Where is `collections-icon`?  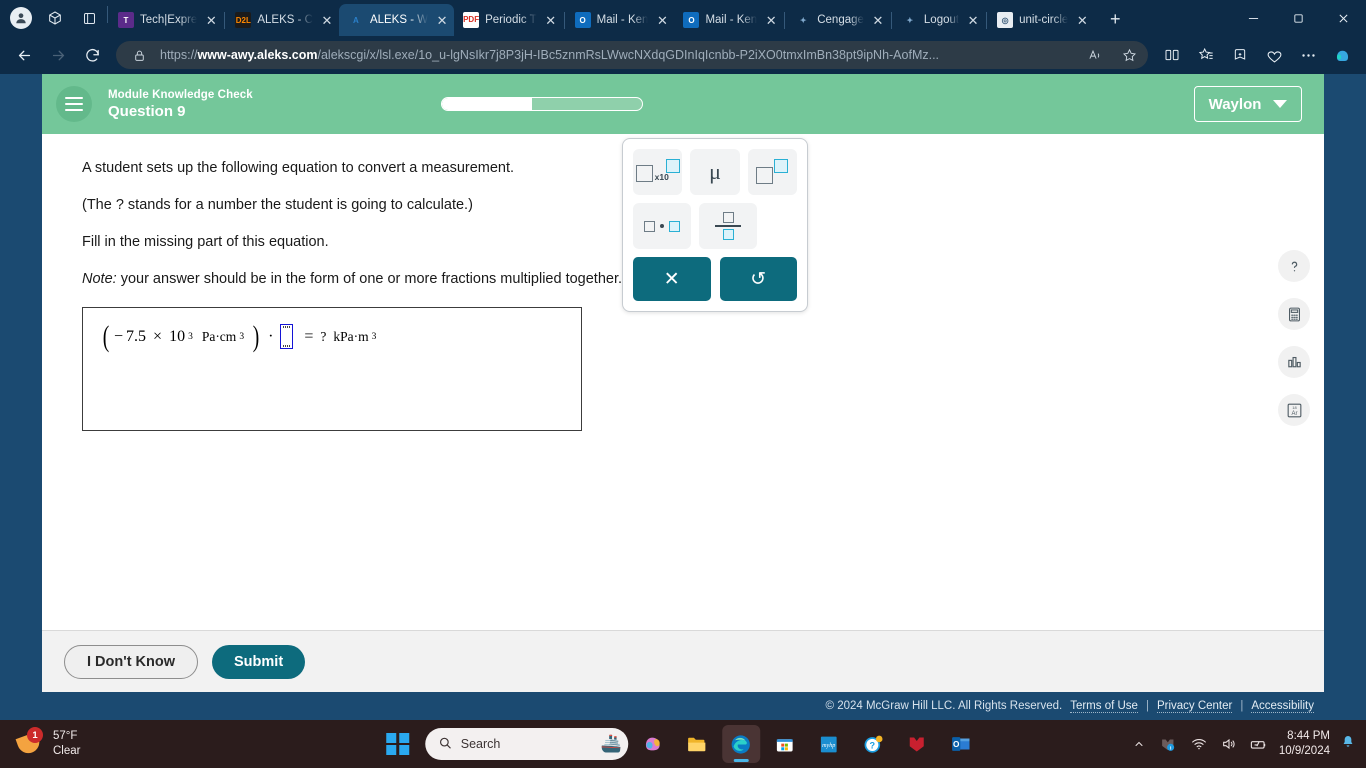
collections-icon is located at coordinates (1240, 55).